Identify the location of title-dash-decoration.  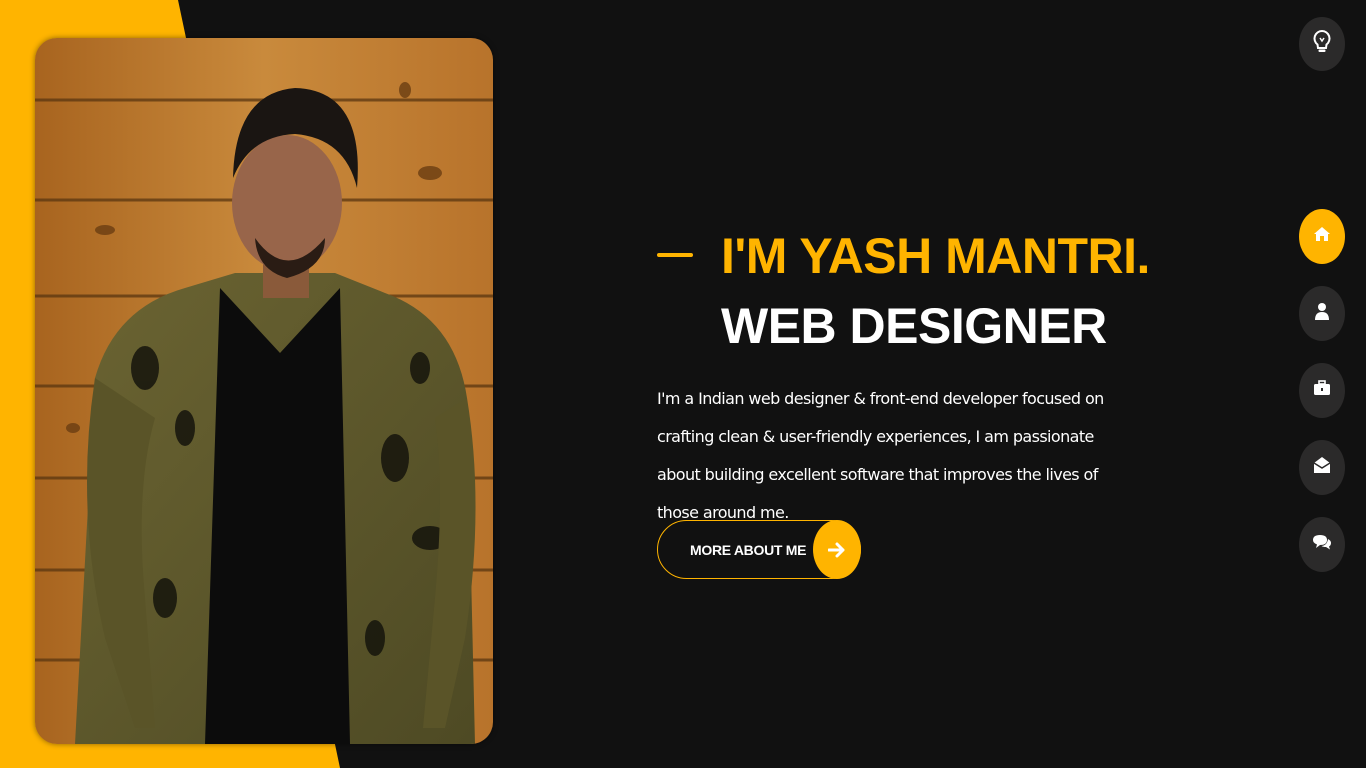
(675, 255).